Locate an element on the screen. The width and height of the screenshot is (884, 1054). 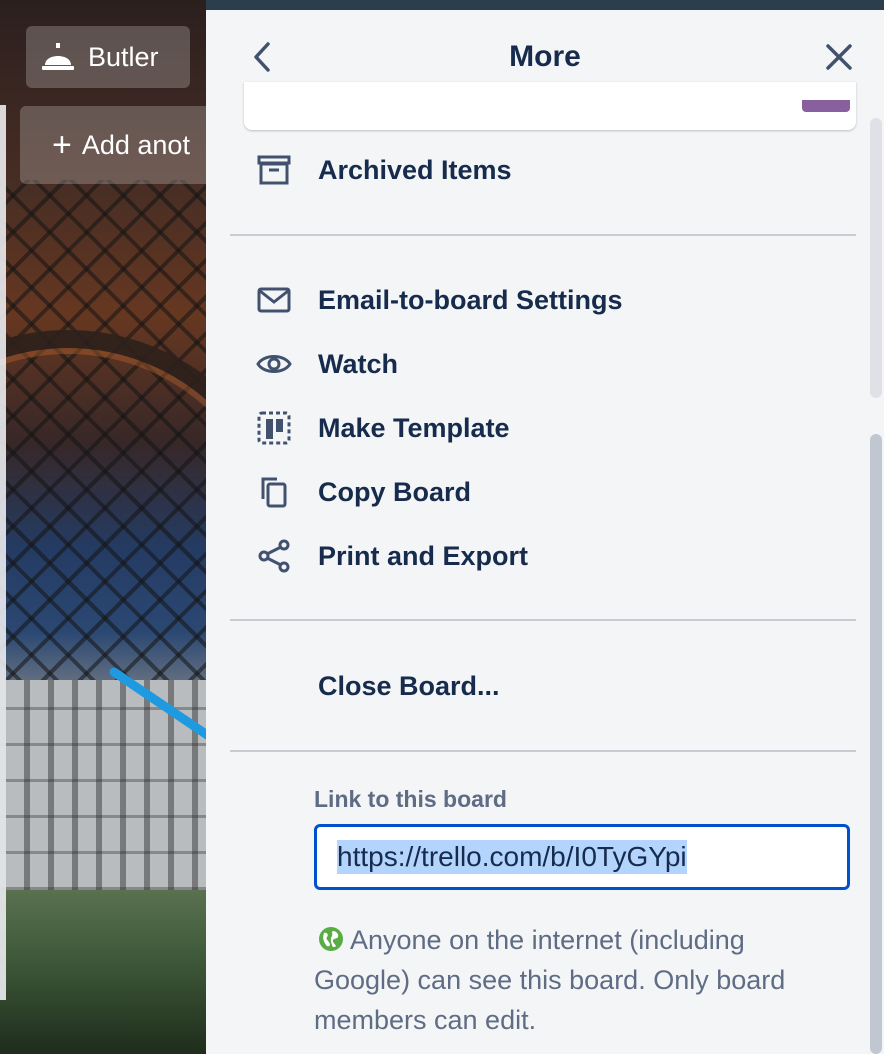
scrollbar-track is located at coordinates (876, 258).